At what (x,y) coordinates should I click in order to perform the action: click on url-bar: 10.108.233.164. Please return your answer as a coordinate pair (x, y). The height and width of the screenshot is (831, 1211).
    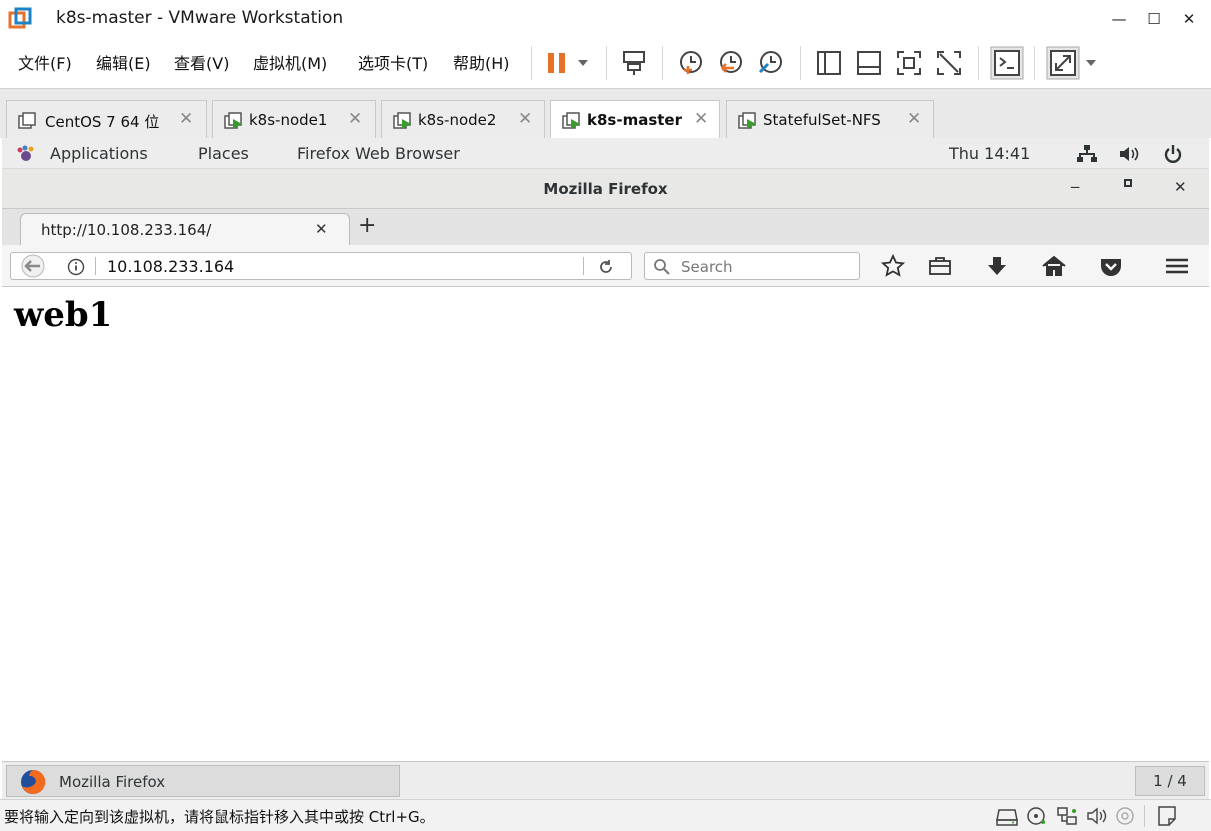
    Looking at the image, I should click on (321, 266).